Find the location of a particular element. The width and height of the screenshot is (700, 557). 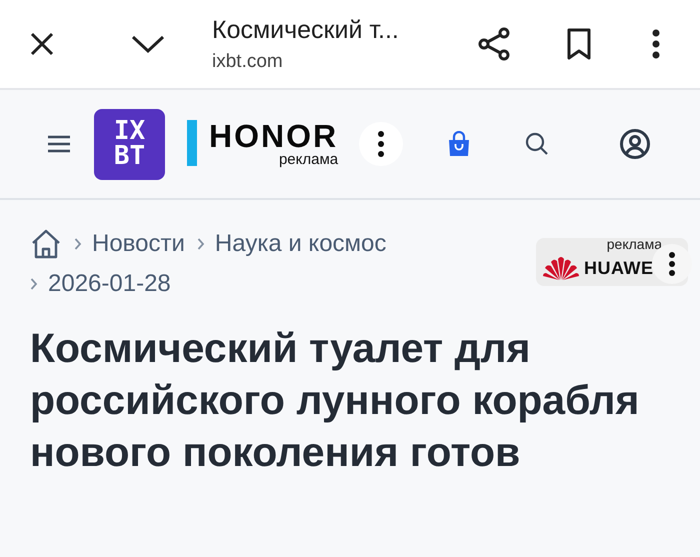

breadcrumb-link: 2026-01-28 is located at coordinates (109, 284).